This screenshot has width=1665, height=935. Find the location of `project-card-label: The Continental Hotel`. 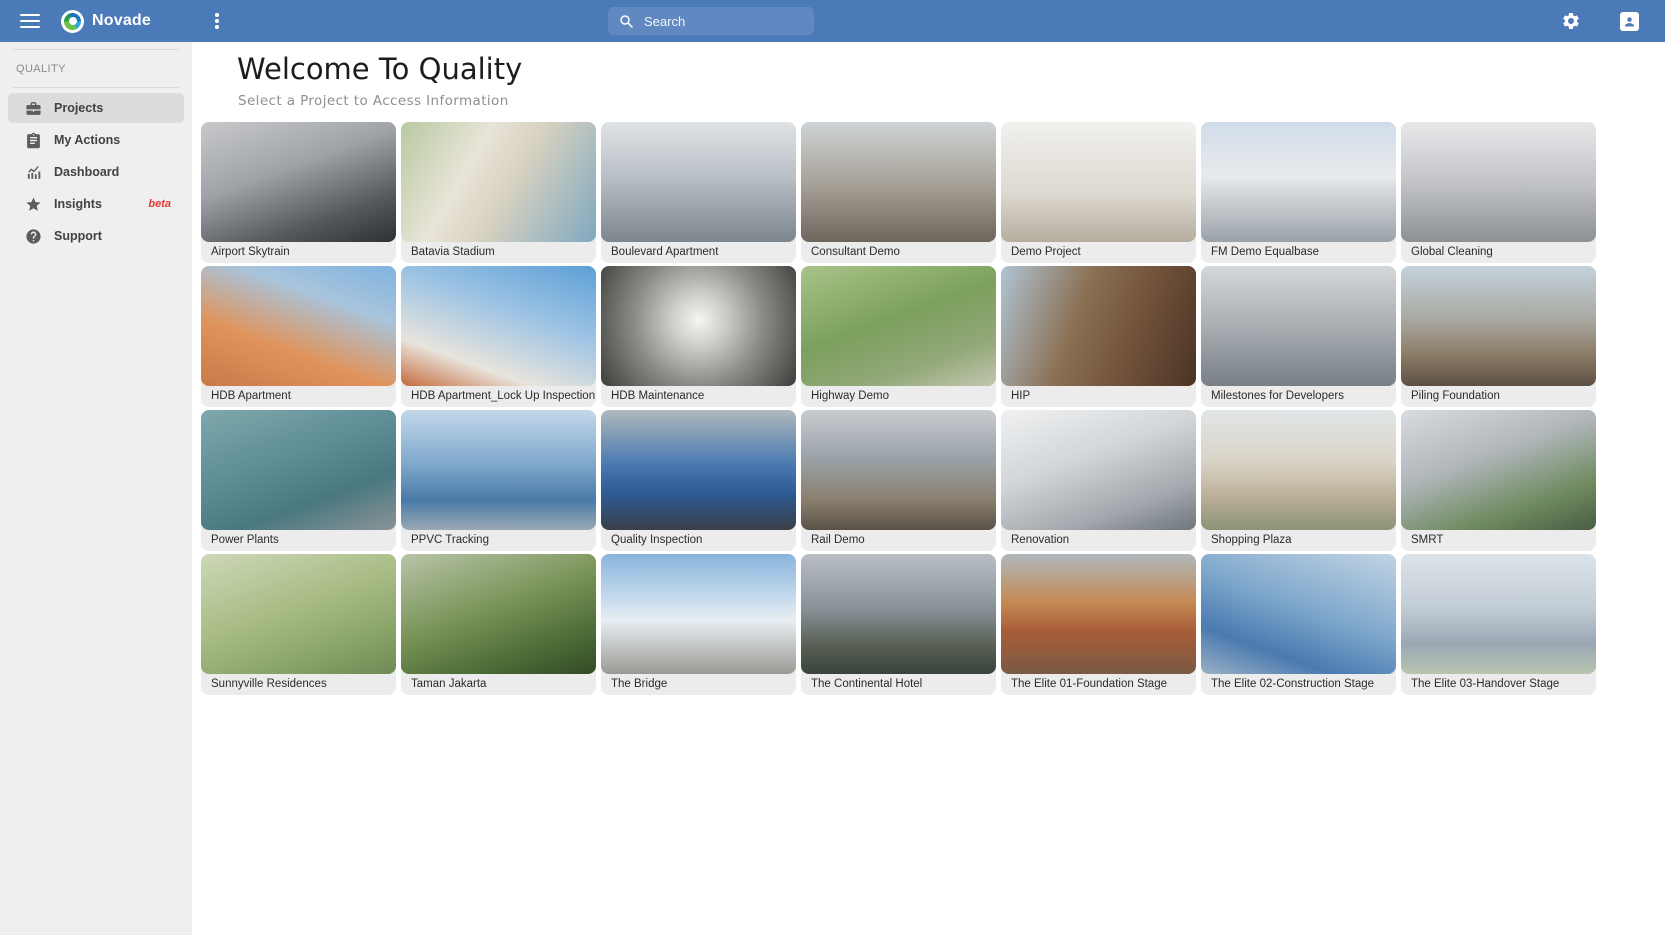

project-card-label: The Continental Hotel is located at coordinates (867, 684).